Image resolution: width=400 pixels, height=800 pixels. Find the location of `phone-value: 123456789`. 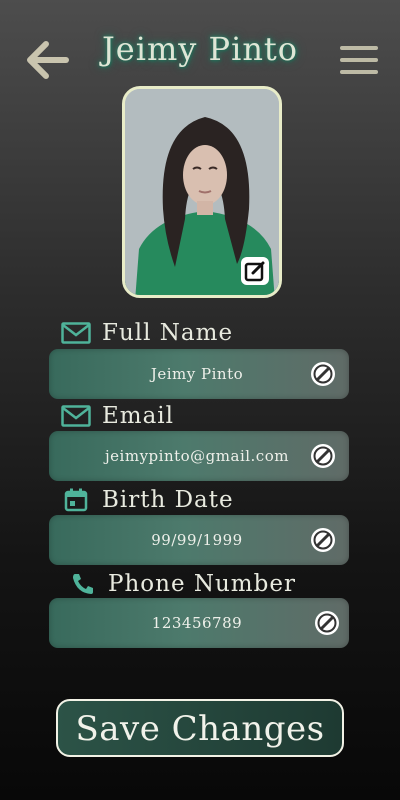

phone-value: 123456789 is located at coordinates (197, 623).